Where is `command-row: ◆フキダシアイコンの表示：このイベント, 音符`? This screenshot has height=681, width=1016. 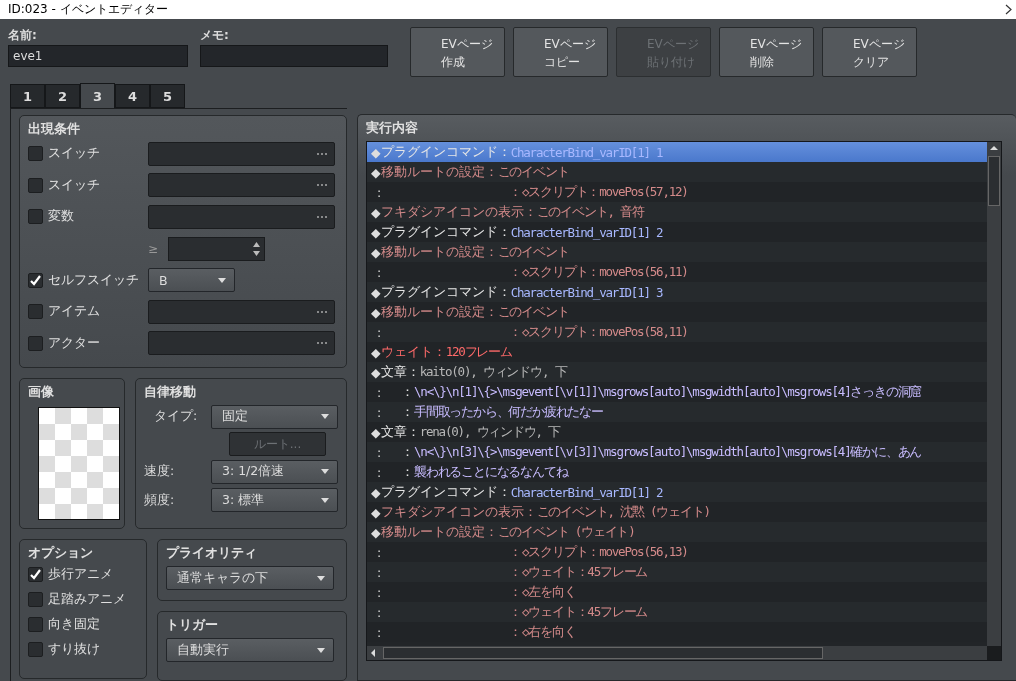
command-row: ◆フキダシアイコンの表示：このイベント, 音符 is located at coordinates (677, 212).